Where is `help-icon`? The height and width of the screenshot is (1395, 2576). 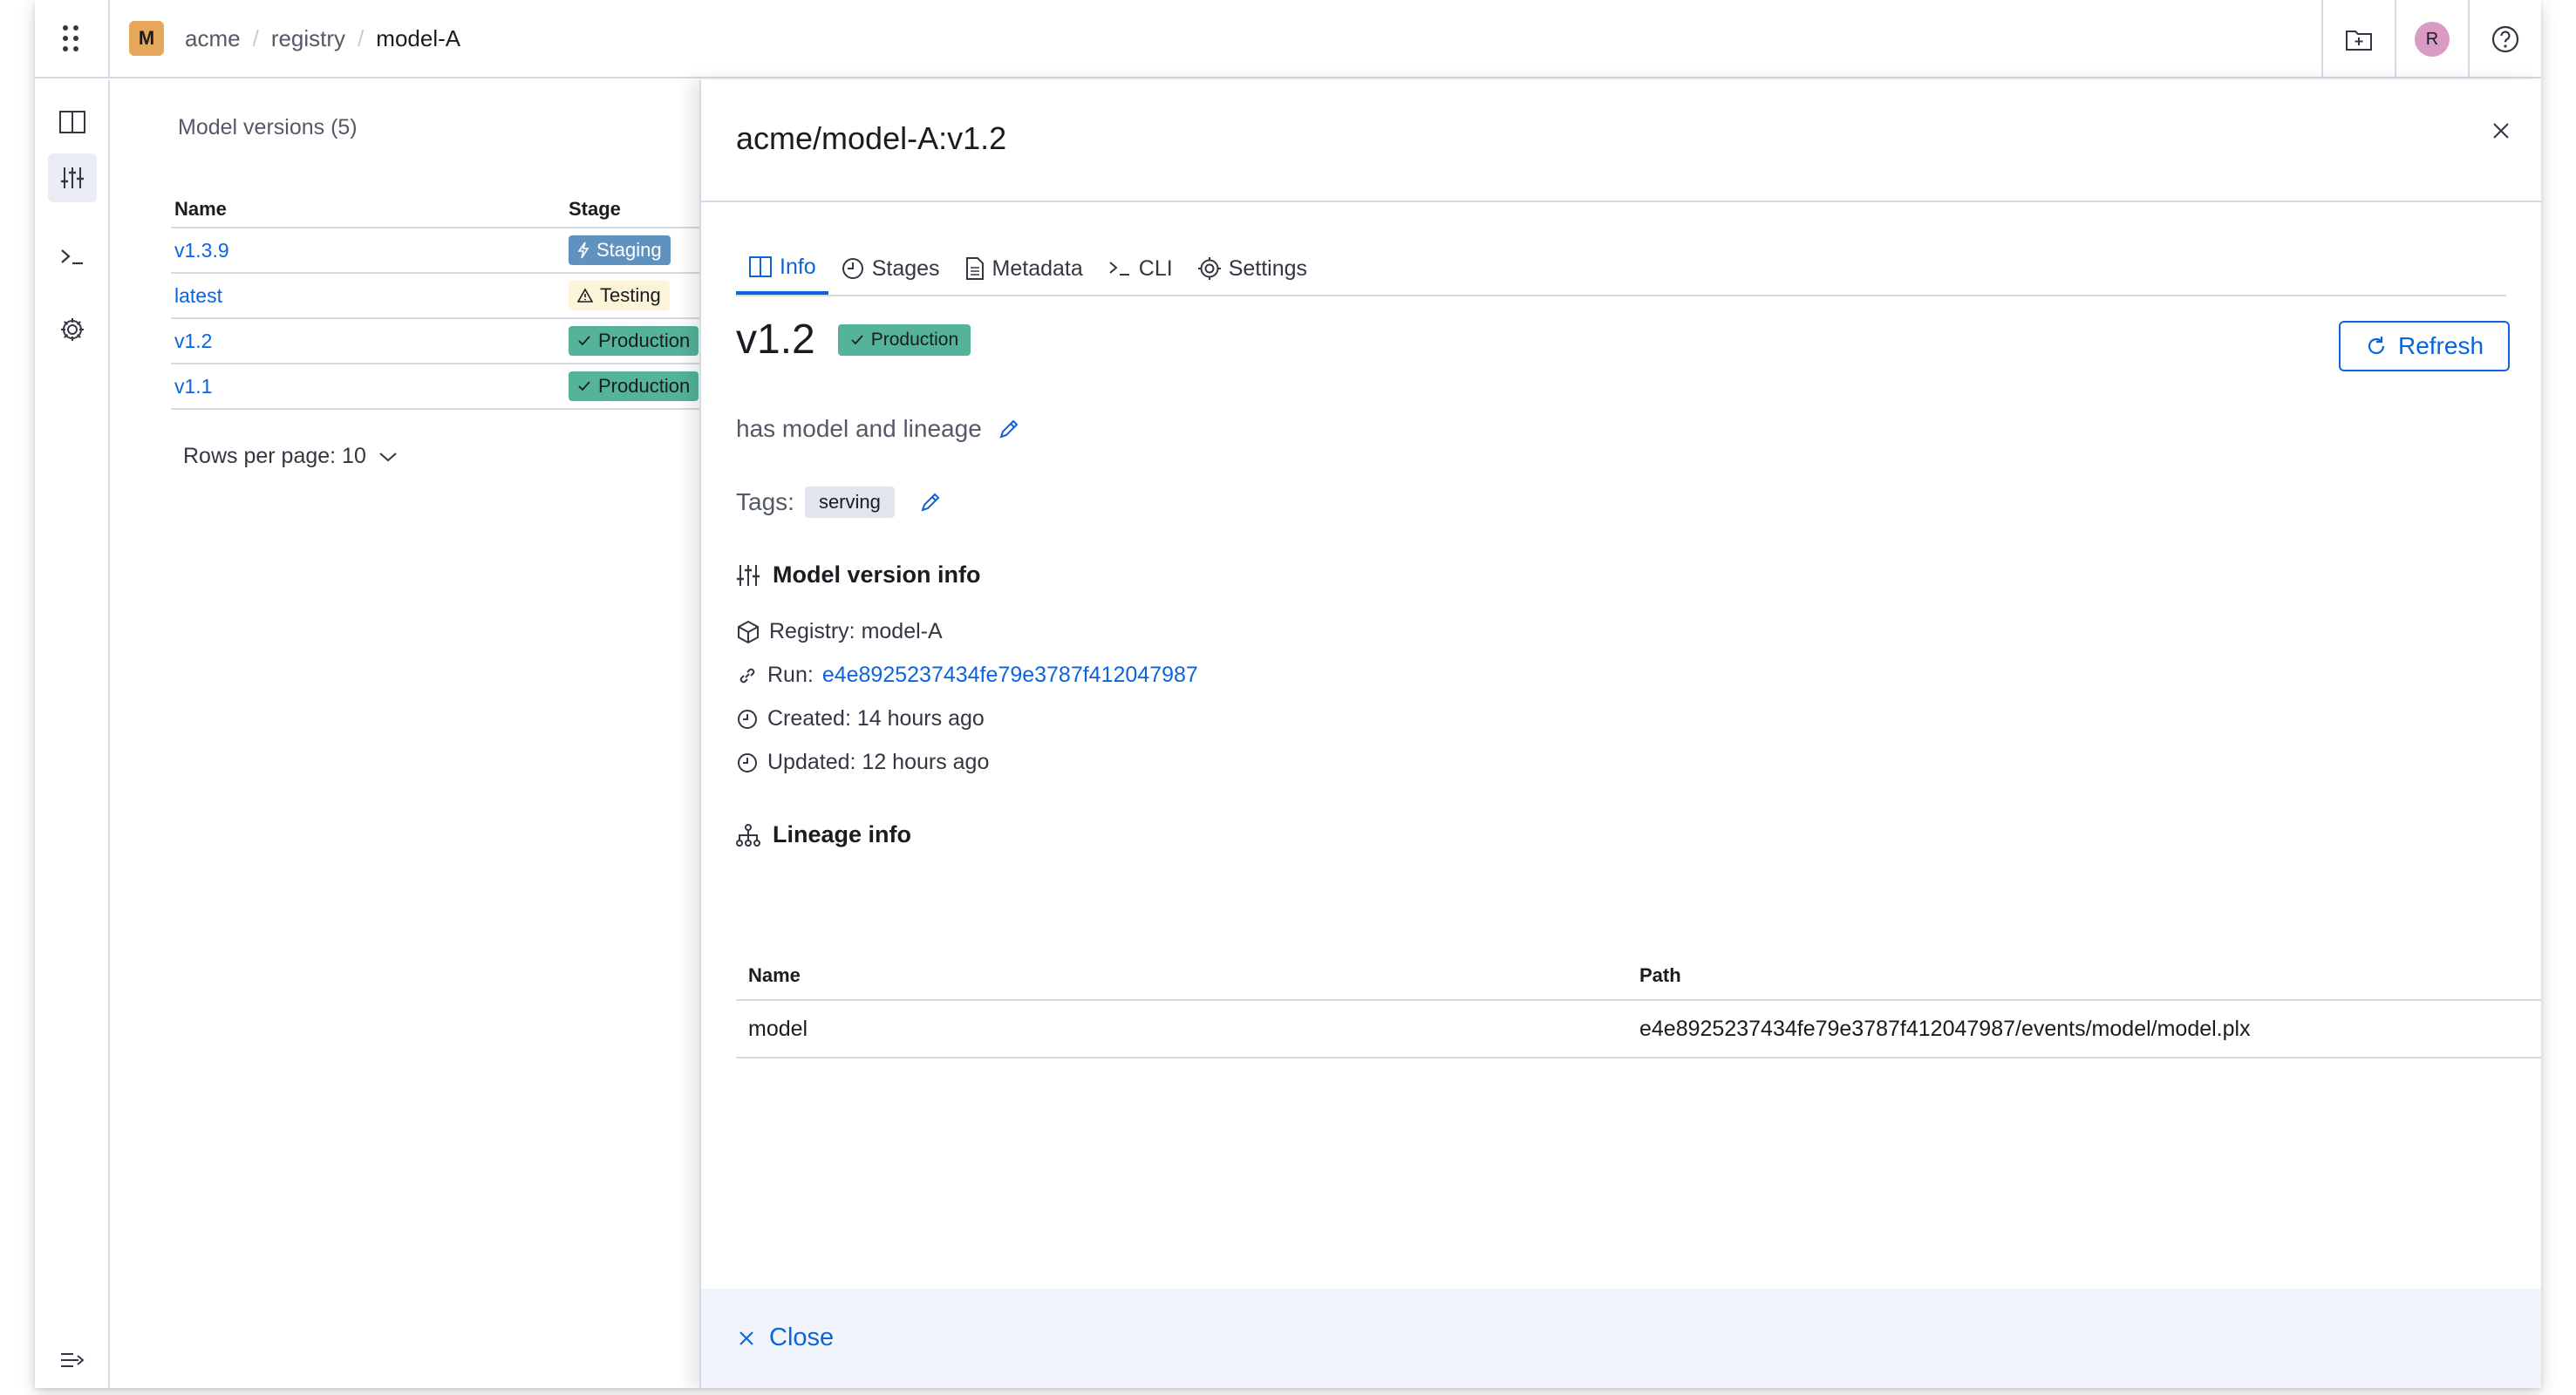 help-icon is located at coordinates (2505, 39).